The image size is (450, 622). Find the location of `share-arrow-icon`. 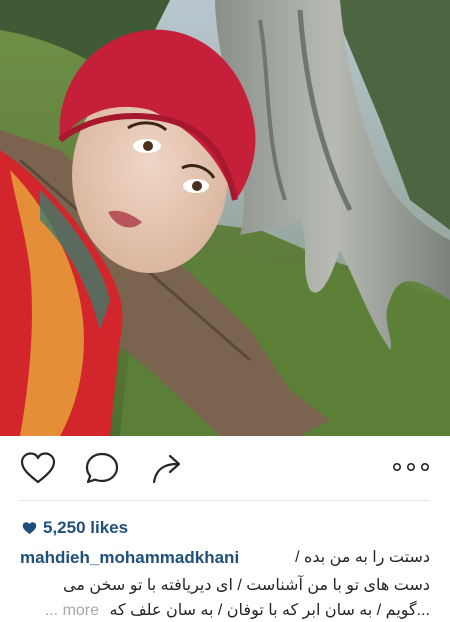

share-arrow-icon is located at coordinates (167, 468).